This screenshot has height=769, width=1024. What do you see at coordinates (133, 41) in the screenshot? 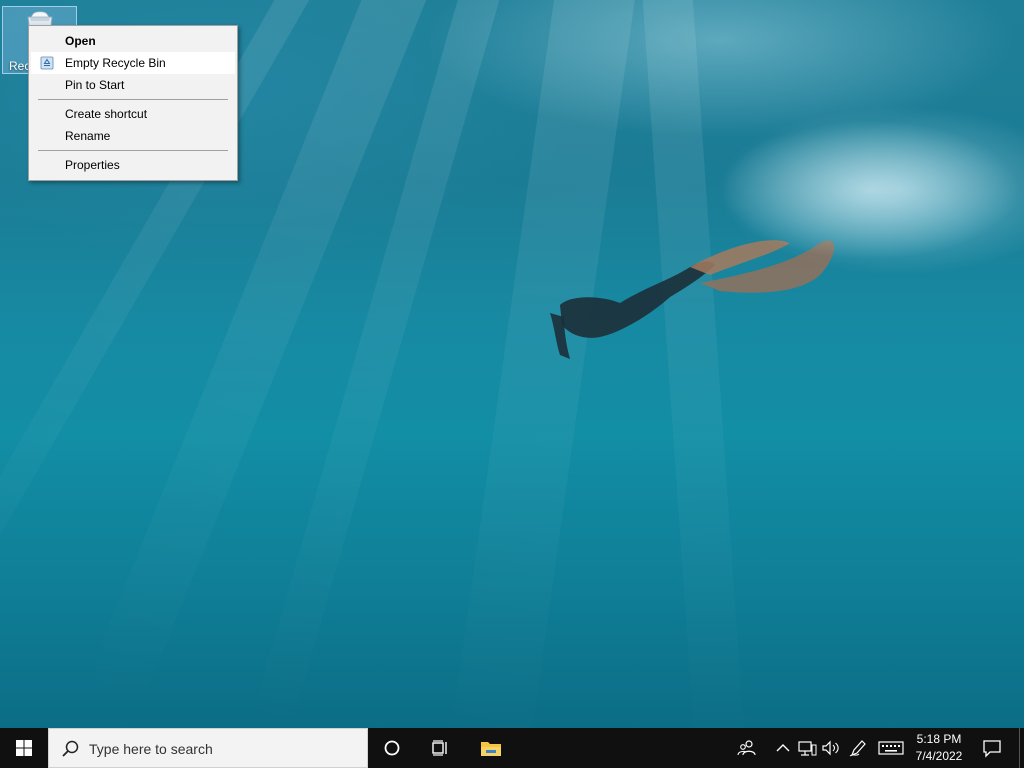
I see `menu-item-open: Open` at bounding box center [133, 41].